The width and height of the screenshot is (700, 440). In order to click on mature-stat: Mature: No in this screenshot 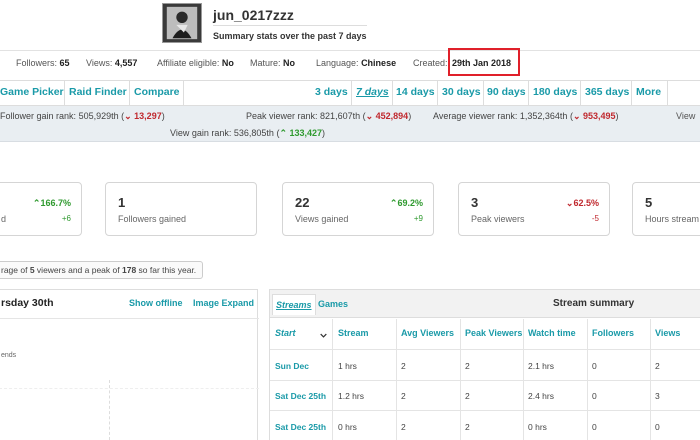, I will do `click(273, 63)`.